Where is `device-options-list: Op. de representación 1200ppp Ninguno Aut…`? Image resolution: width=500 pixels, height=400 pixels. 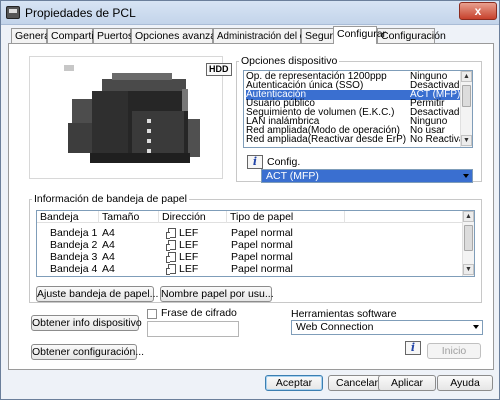 device-options-list: Op. de representación 1200ppp Ninguno Aut… is located at coordinates (358, 109).